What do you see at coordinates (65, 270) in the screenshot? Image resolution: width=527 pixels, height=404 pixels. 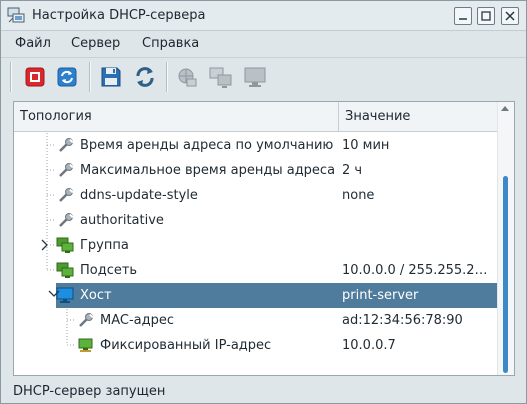 I see `subnet-icon` at bounding box center [65, 270].